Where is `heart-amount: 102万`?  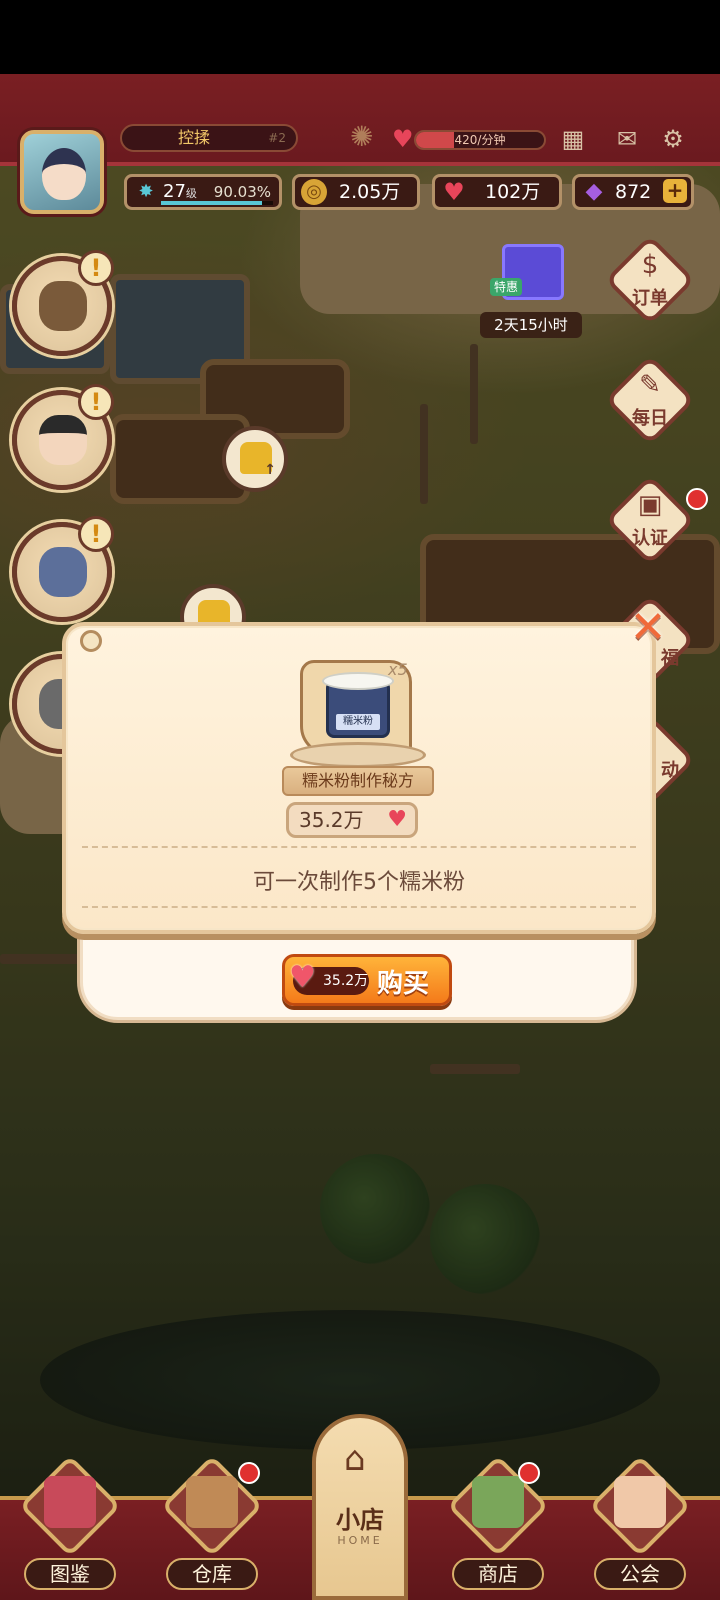 heart-amount: 102万 is located at coordinates (513, 192).